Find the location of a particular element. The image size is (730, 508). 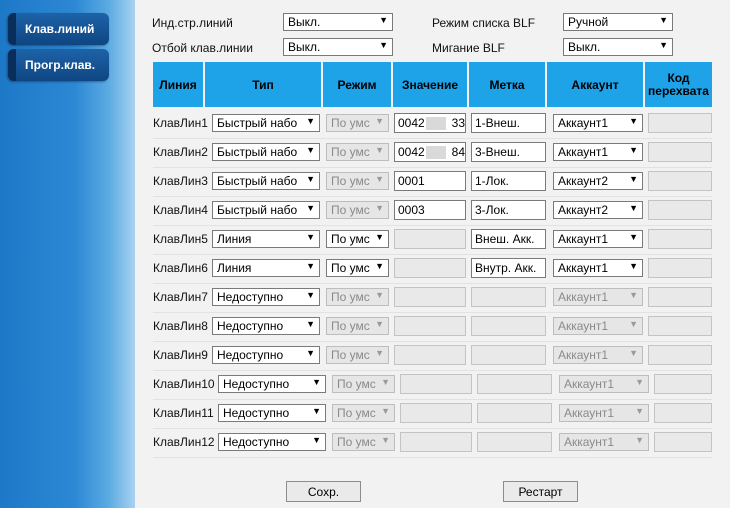

value-suffix: 84 is located at coordinates (458, 152).